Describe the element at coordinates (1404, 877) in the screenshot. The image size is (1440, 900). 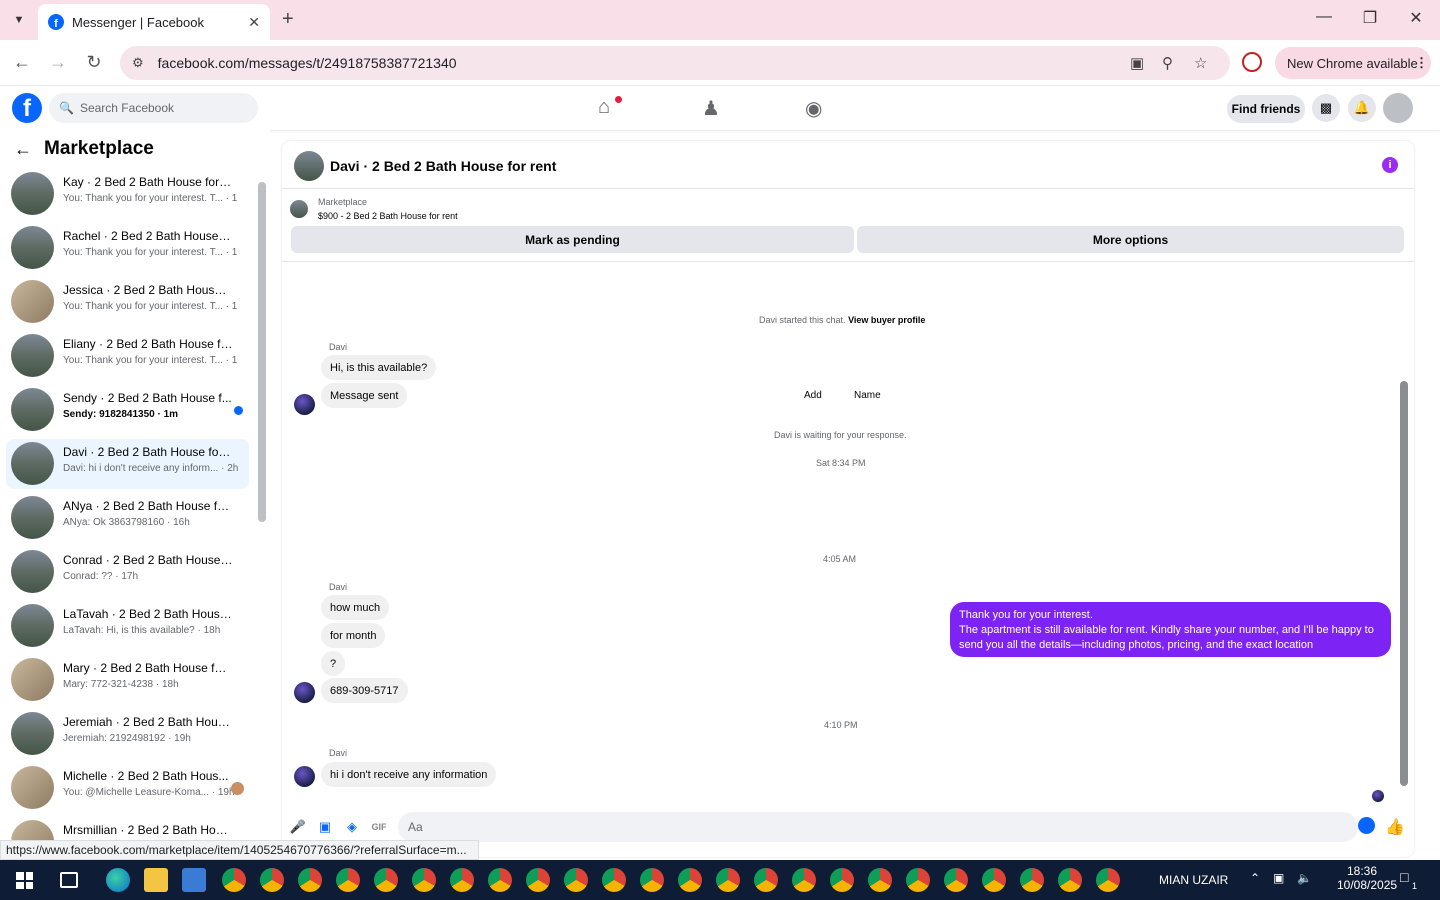
I see `notifications-icon: □` at that location.